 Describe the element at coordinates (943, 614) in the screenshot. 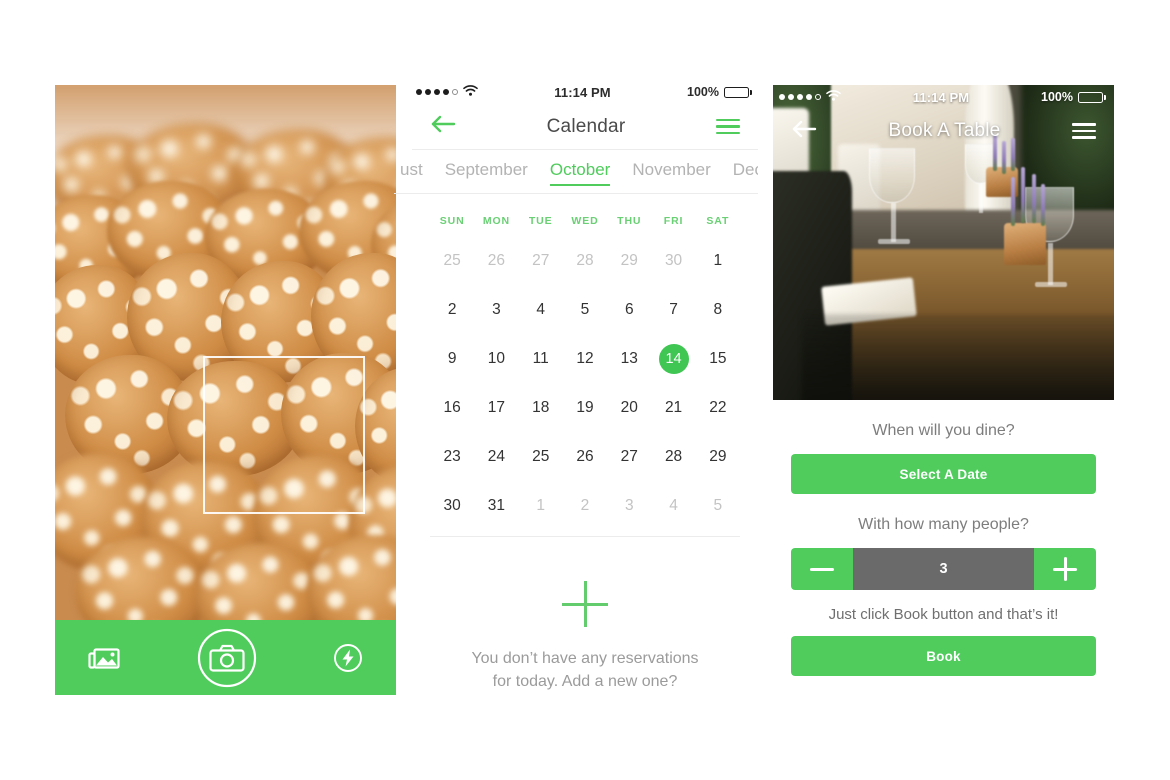

I see `book-helper-text: Just click Book button and that’s it!` at that location.